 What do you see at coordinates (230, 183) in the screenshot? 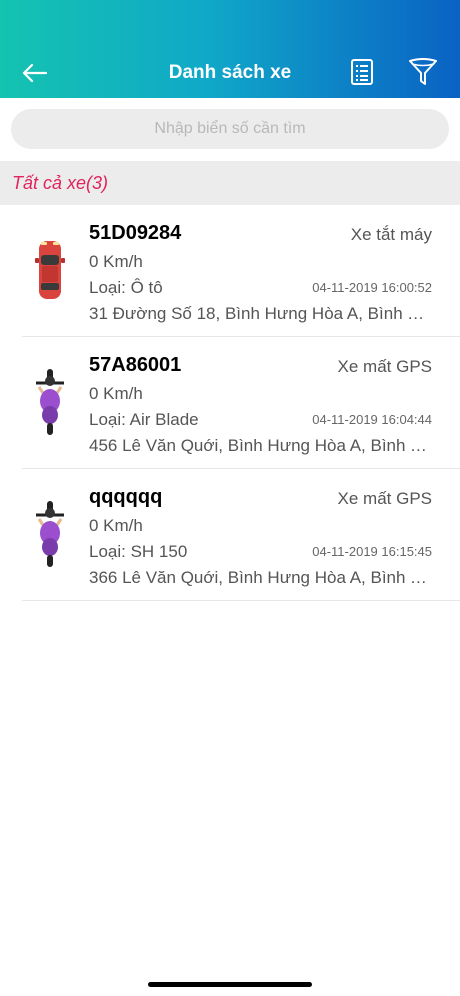
I see `group-header: Tất cả xe(3)` at bounding box center [230, 183].